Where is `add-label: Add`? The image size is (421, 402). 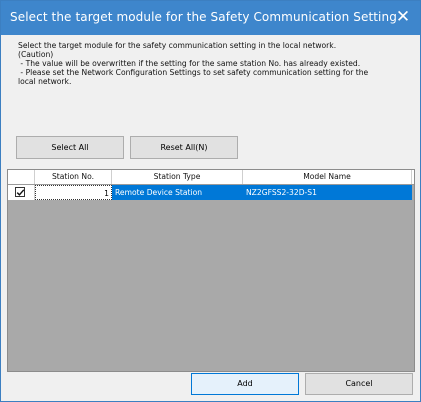 add-label: Add is located at coordinates (245, 383).